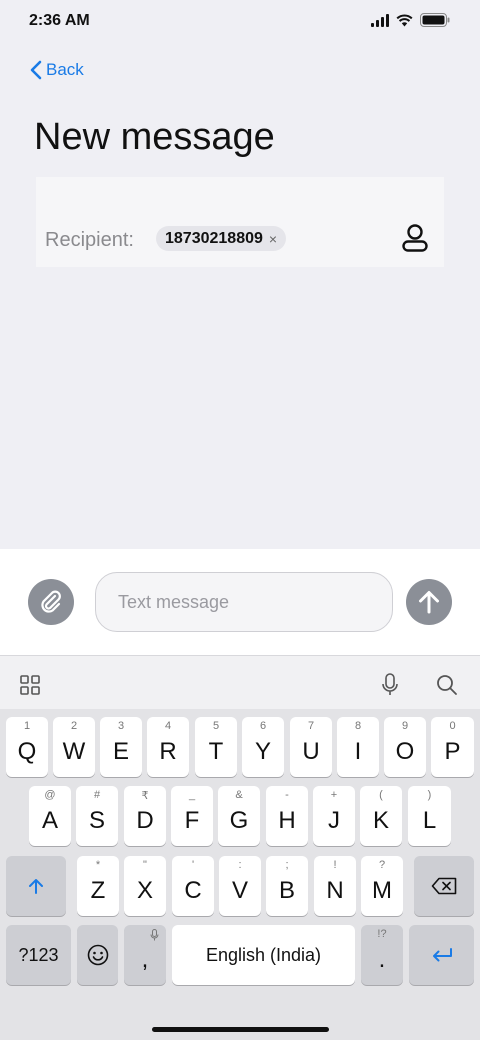  Describe the element at coordinates (358, 747) in the screenshot. I see `key-i: 8I` at that location.